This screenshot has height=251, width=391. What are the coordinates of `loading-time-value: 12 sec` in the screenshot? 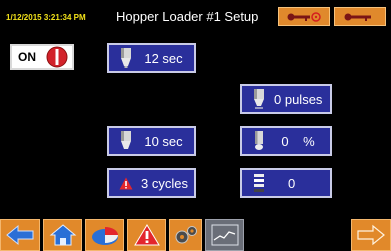 It's located at (163, 58).